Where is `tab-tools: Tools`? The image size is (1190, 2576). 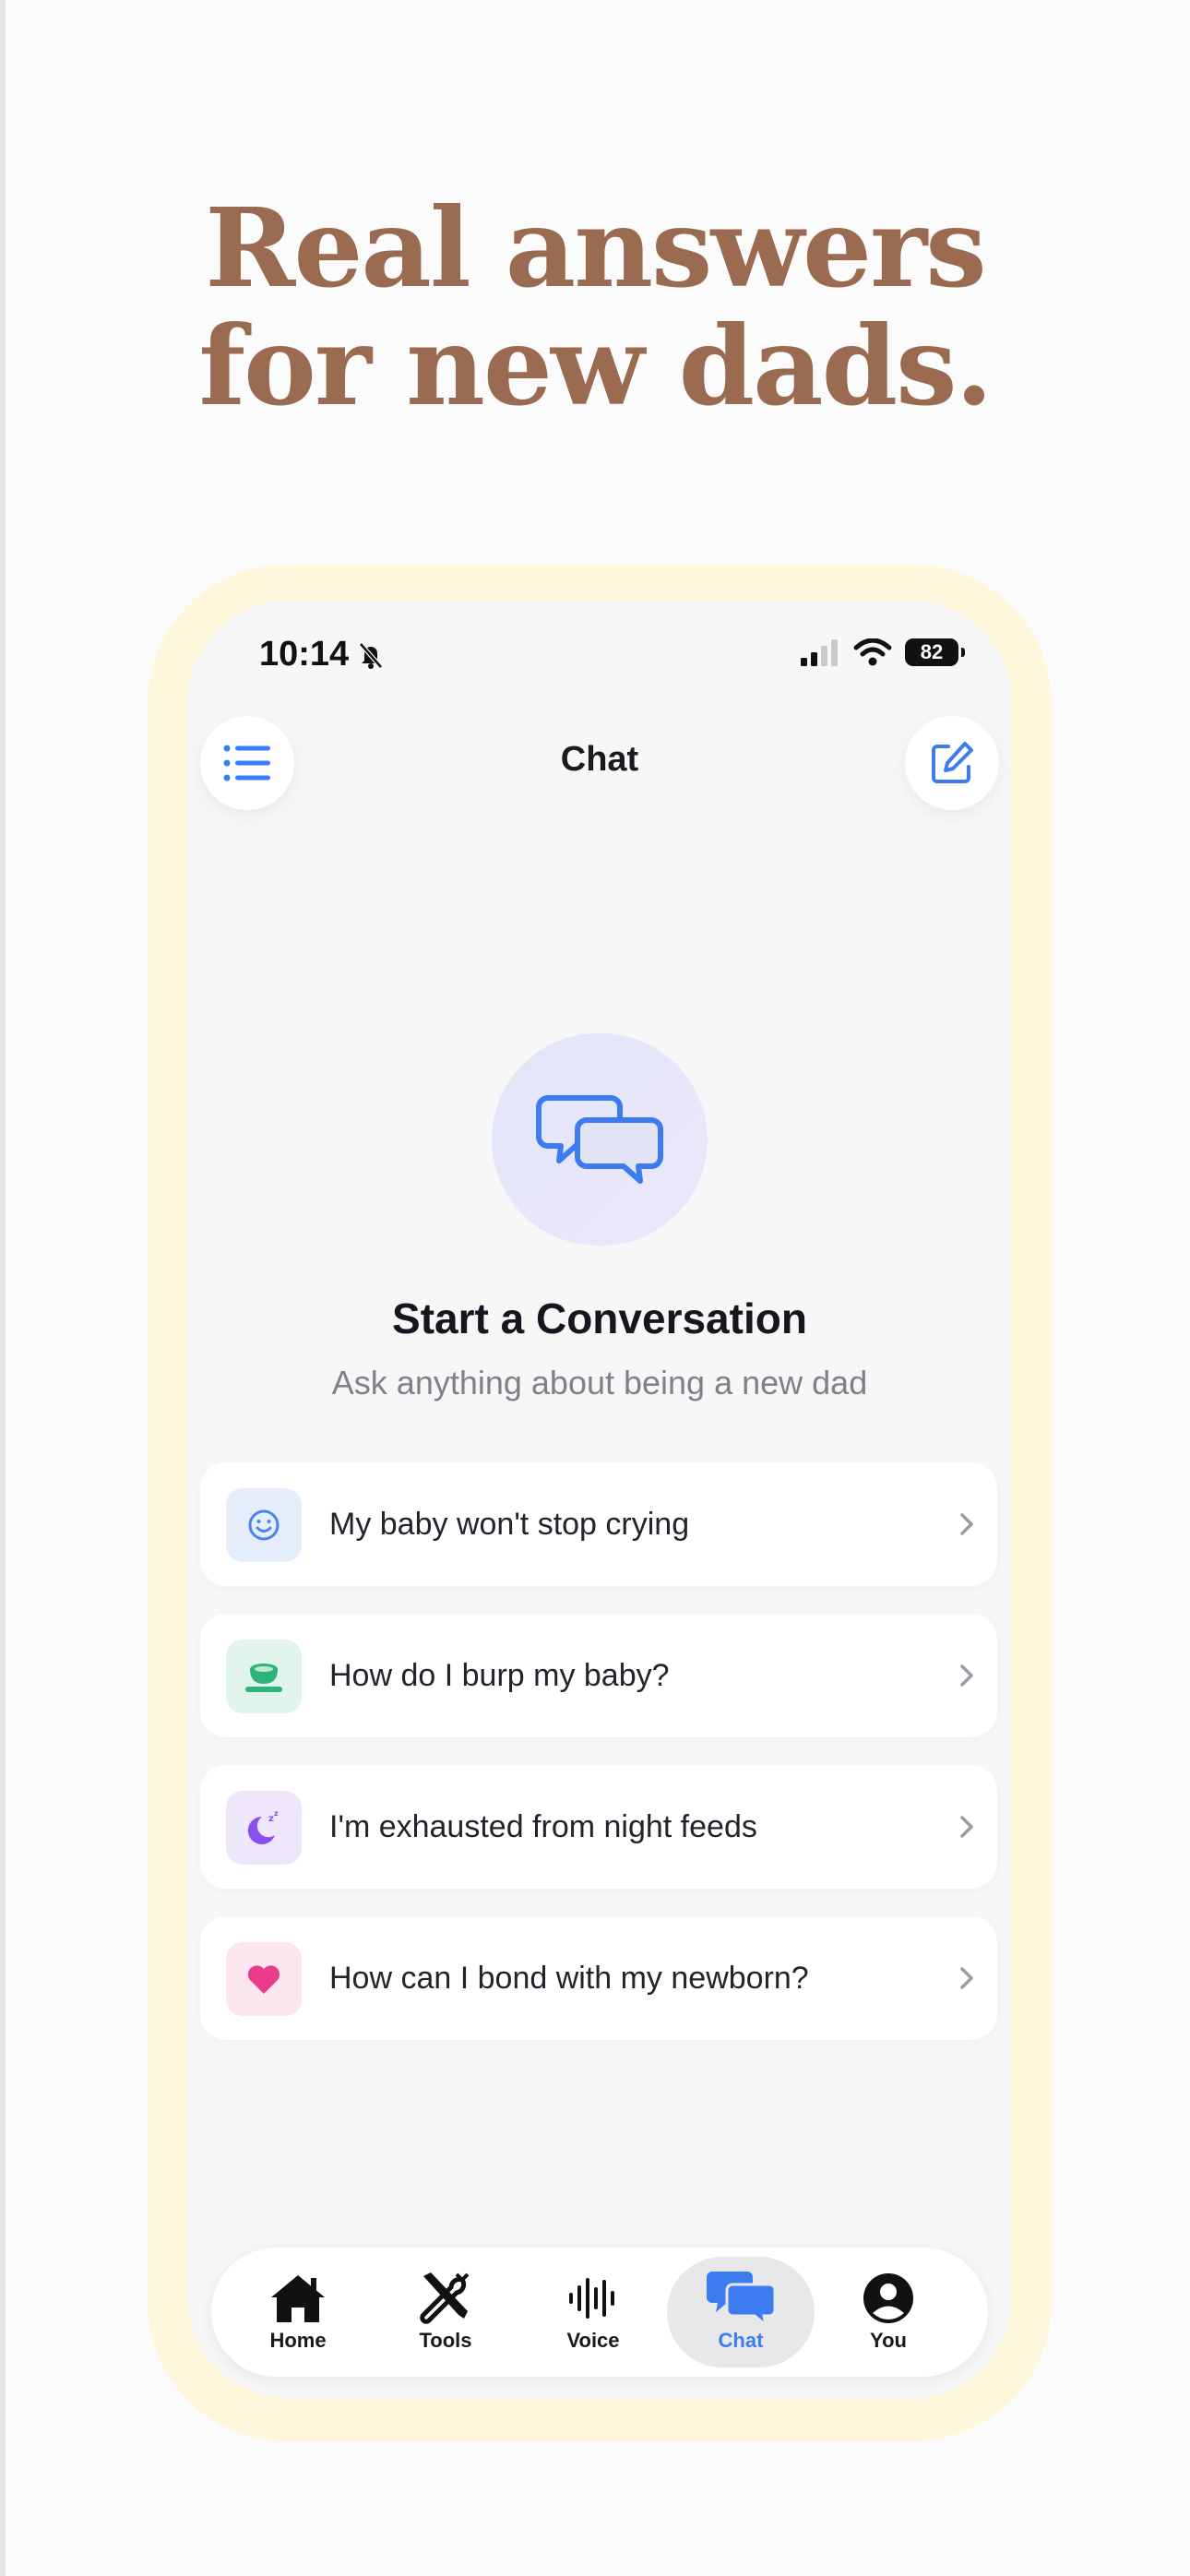 tab-tools: Tools is located at coordinates (445, 2312).